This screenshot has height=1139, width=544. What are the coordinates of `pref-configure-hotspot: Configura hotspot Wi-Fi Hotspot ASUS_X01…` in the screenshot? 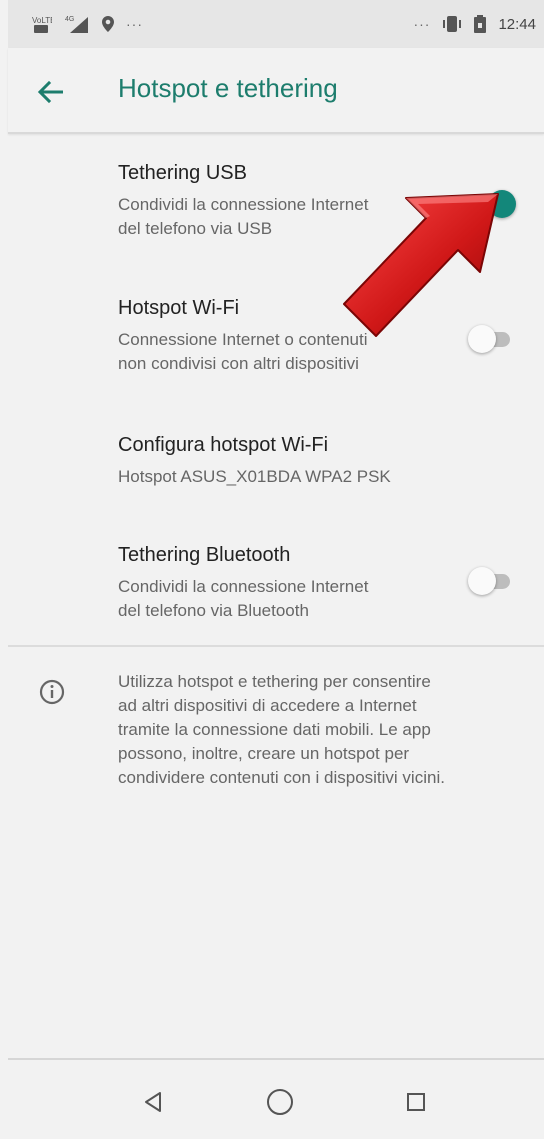 It's located at (276, 463).